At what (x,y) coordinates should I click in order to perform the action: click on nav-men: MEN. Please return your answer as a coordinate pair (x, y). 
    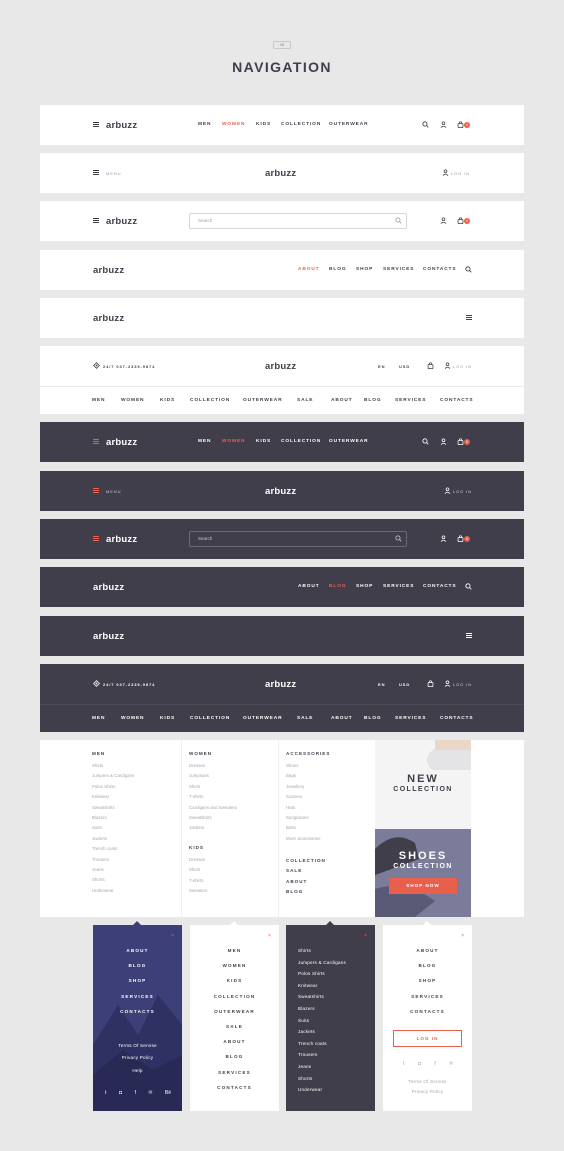
    Looking at the image, I should click on (210, 124).